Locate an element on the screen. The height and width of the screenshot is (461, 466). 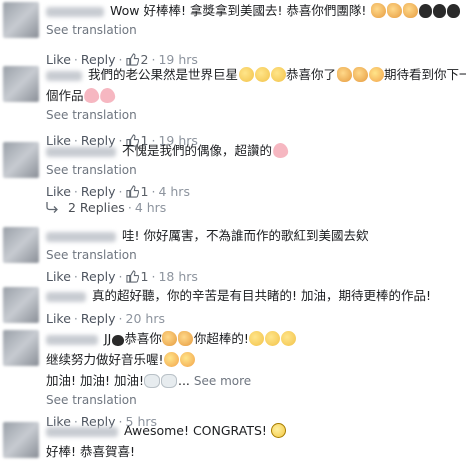
comment-text-line: Wow 好棒棒! 拿獎拿到美國去! 恭喜你們團隊! is located at coordinates (254, 10).